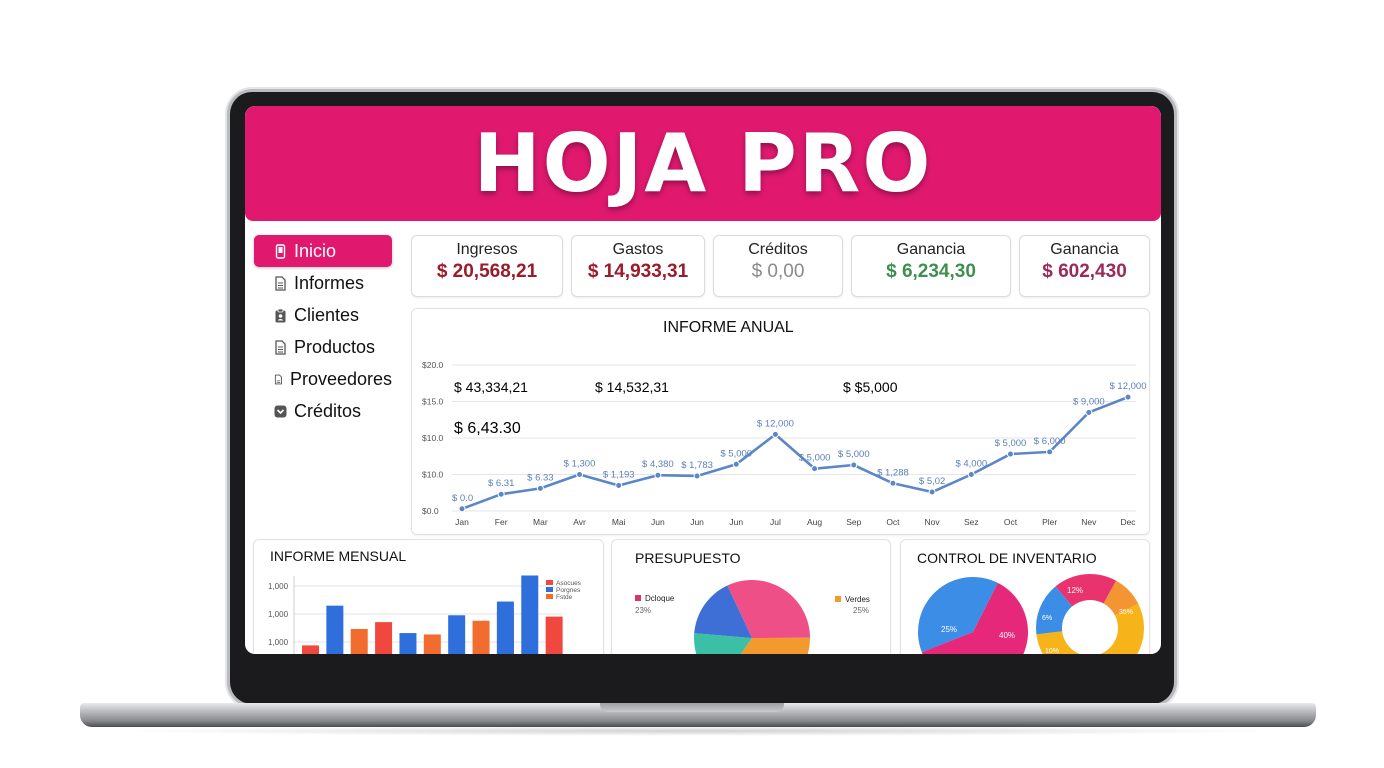  I want to click on data-label: $ 6.33, so click(540, 477).